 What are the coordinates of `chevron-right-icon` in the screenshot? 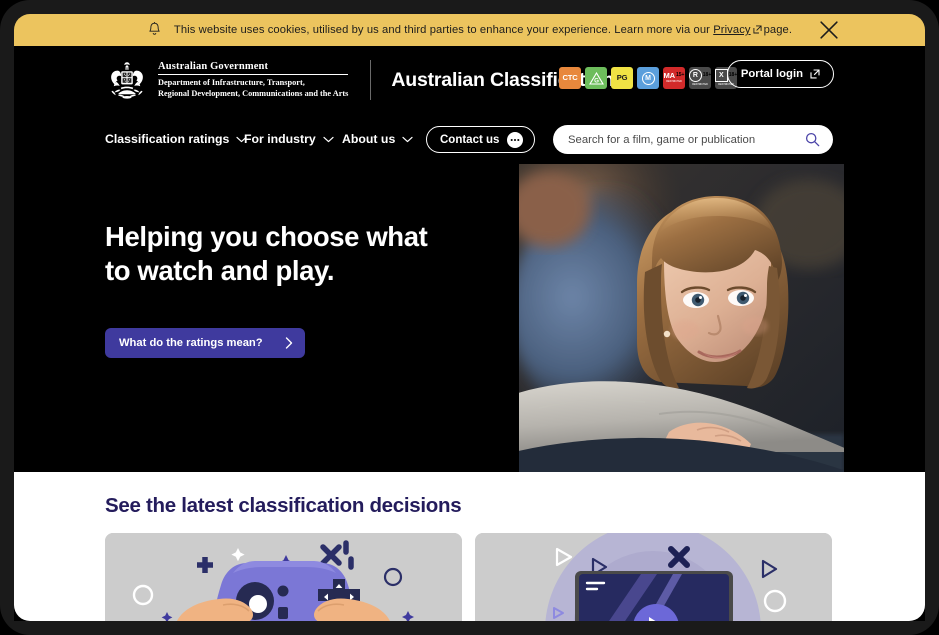 It's located at (288, 343).